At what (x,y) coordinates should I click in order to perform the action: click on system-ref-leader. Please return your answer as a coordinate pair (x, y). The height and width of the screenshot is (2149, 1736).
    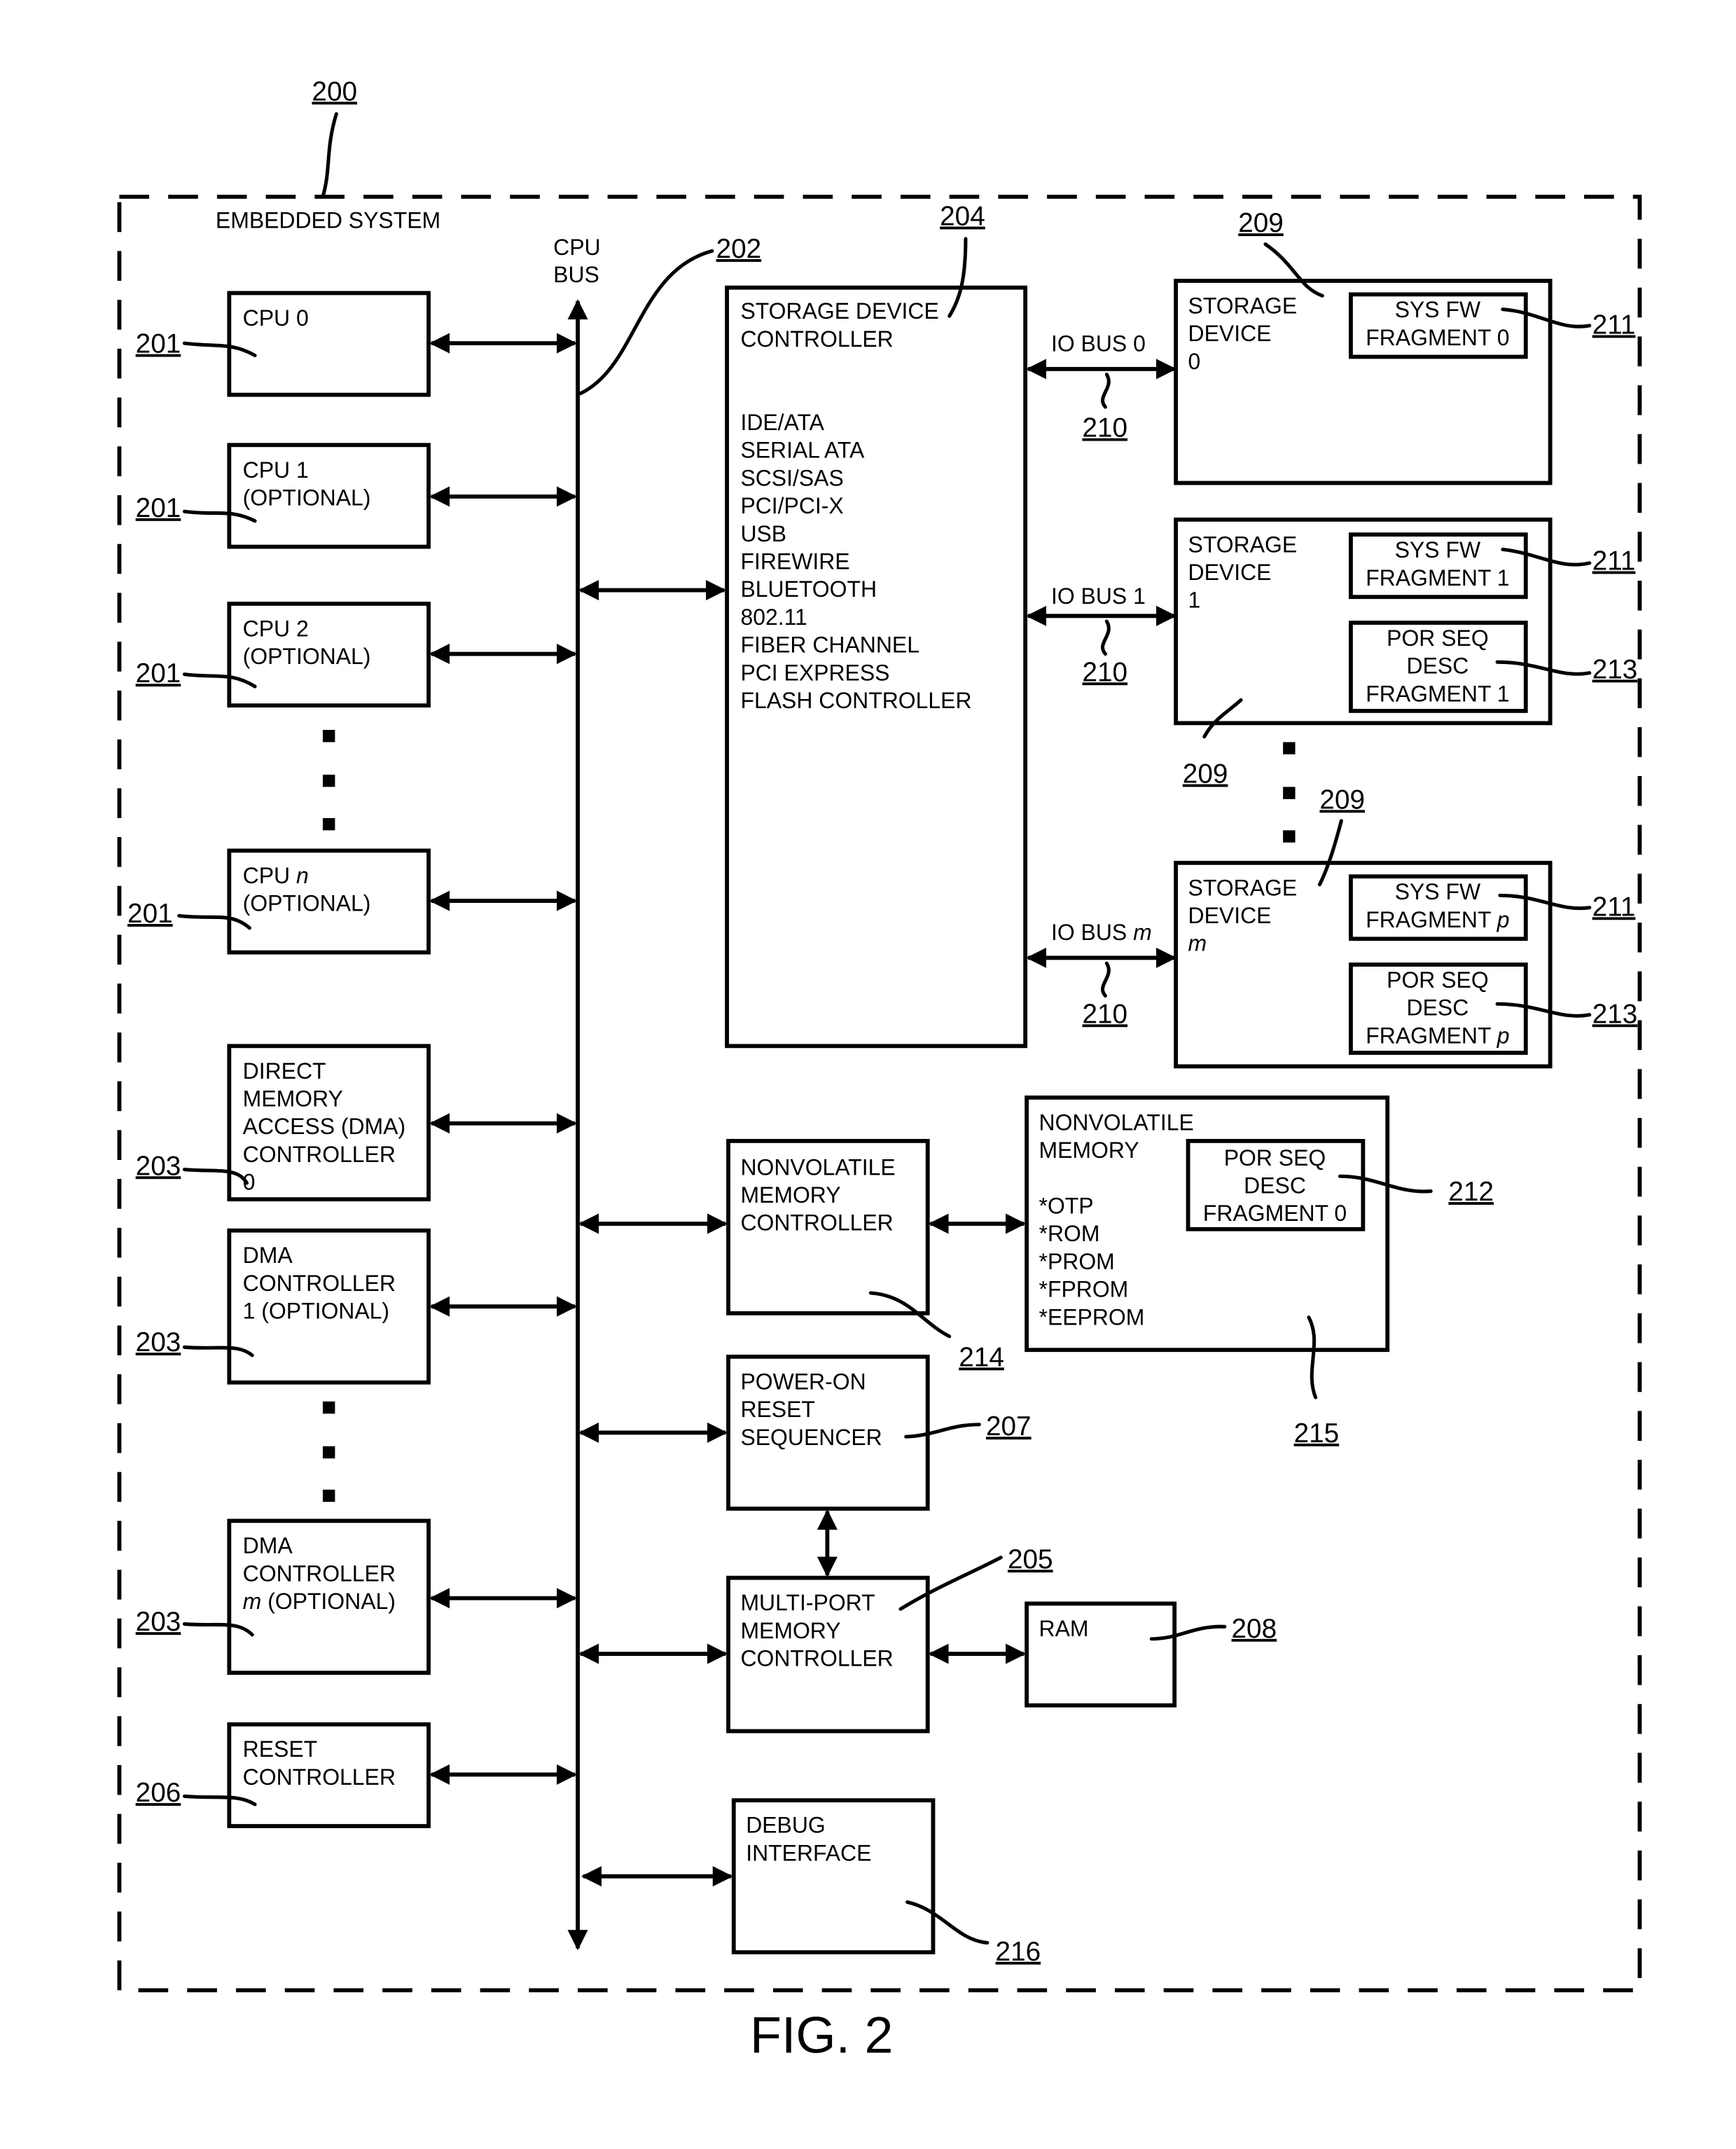
    Looking at the image, I should click on (329, 155).